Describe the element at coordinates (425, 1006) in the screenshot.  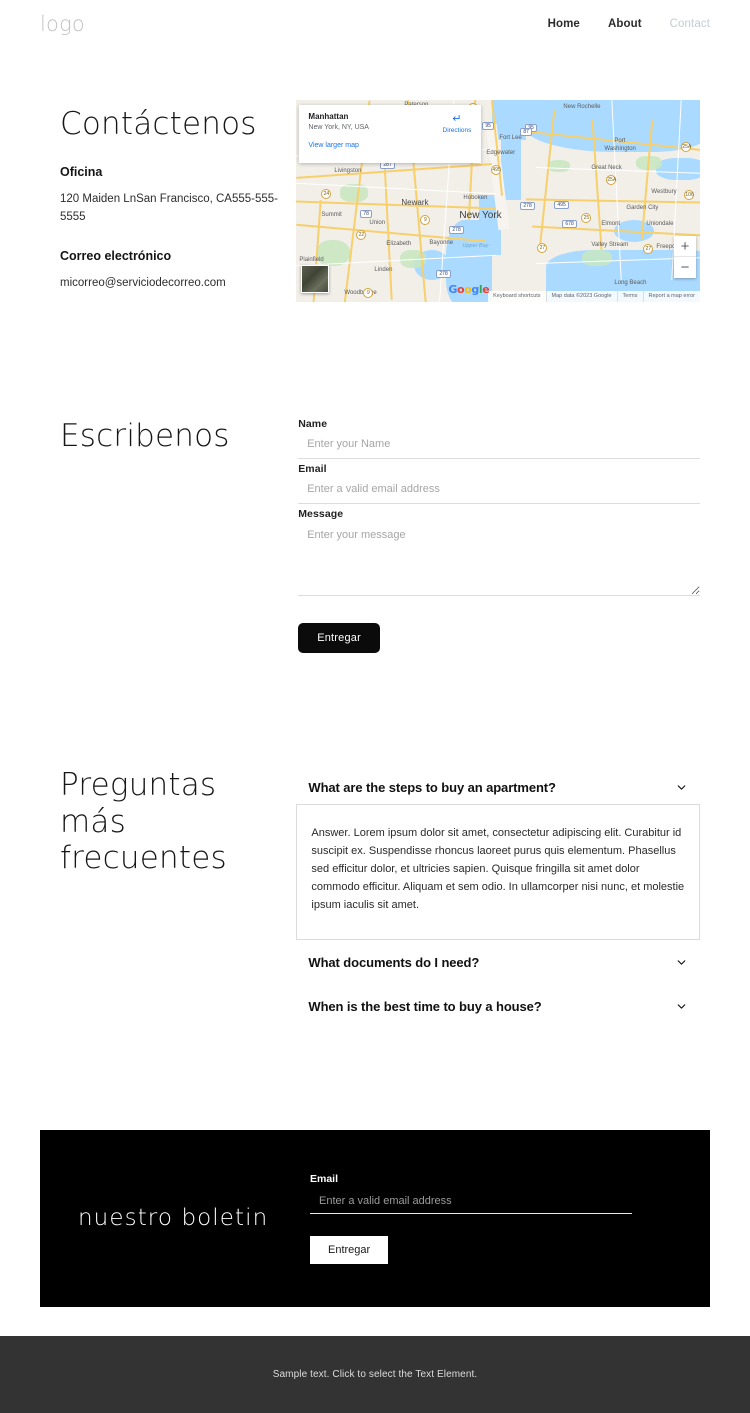
I see `faq-question-3-text: When is the best time to buy a house?` at that location.